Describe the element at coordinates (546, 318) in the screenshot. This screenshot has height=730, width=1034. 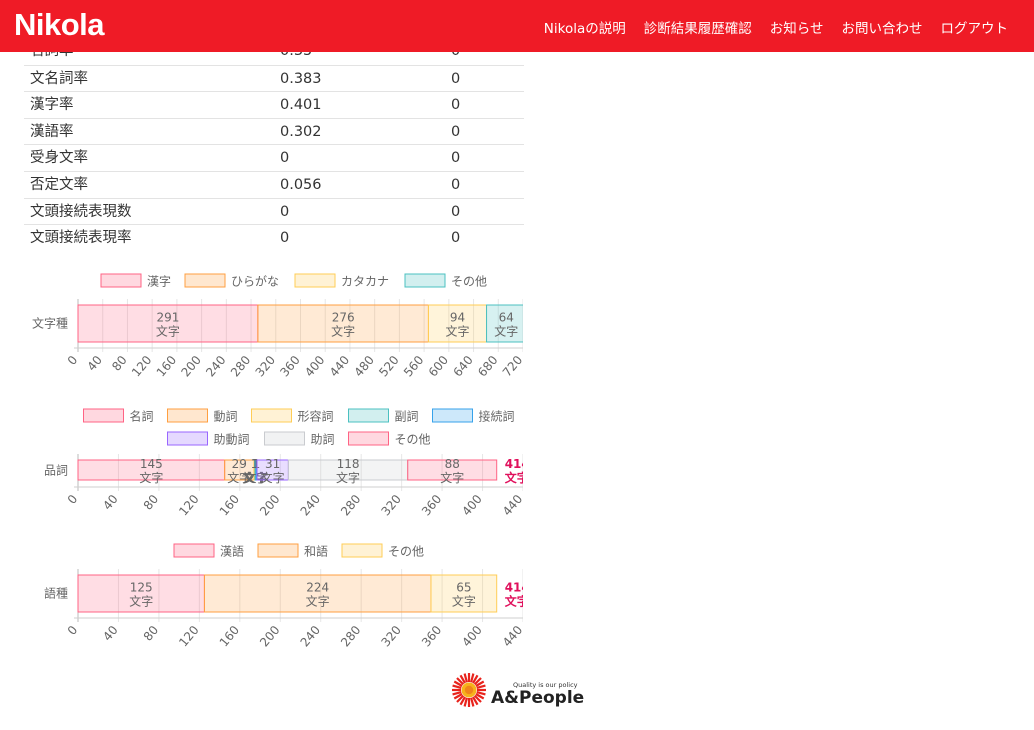
I see `total-label: 725` at that location.